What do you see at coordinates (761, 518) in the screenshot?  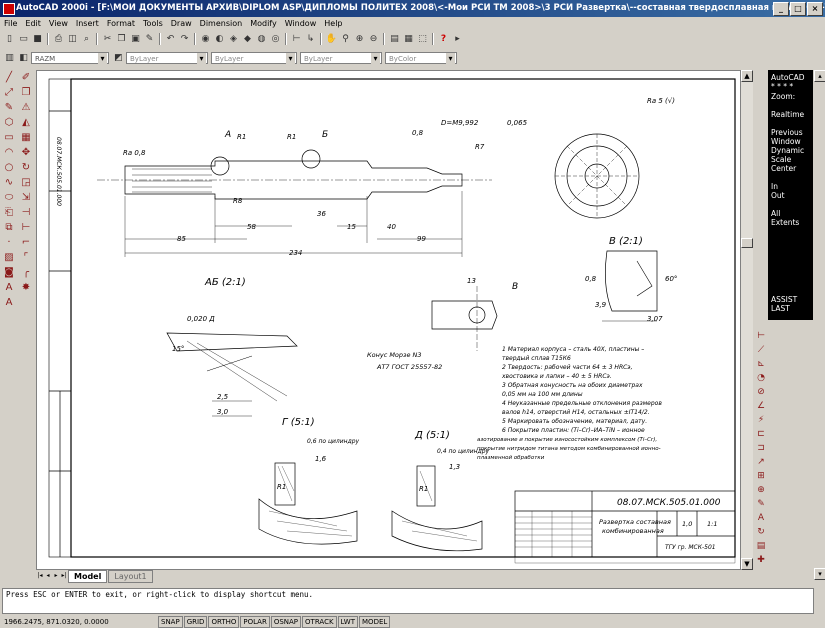 I see `dim-text-edit-icon: A` at bounding box center [761, 518].